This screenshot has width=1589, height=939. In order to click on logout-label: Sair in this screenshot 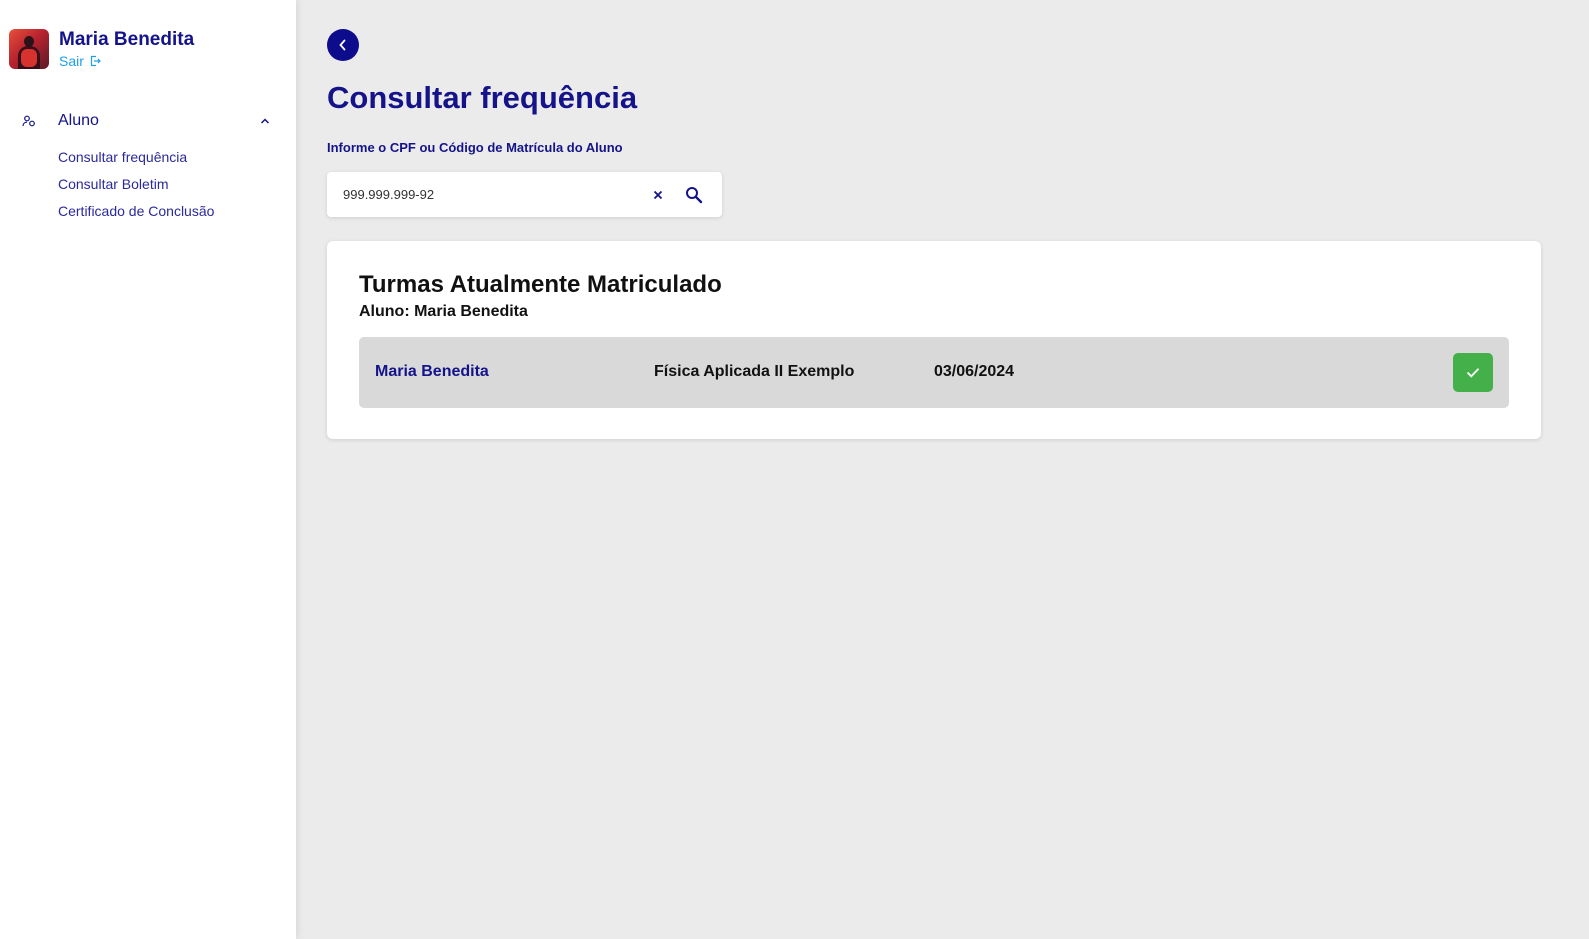, I will do `click(71, 61)`.